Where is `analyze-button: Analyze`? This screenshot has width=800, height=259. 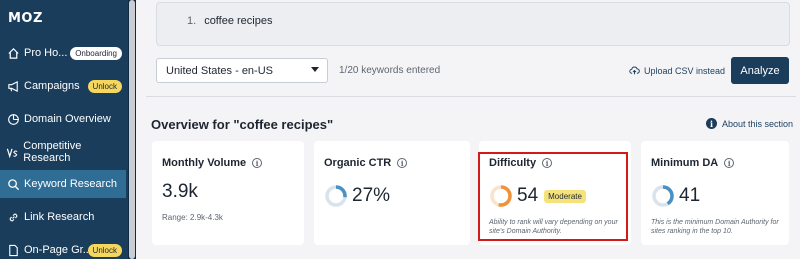 analyze-button: Analyze is located at coordinates (760, 70).